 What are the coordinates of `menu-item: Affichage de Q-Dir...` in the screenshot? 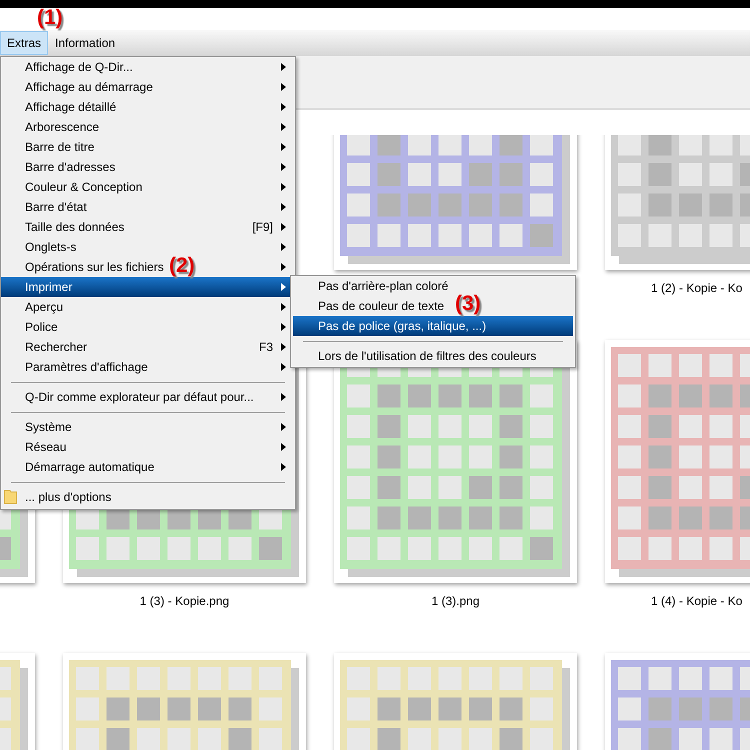 It's located at (79, 67).